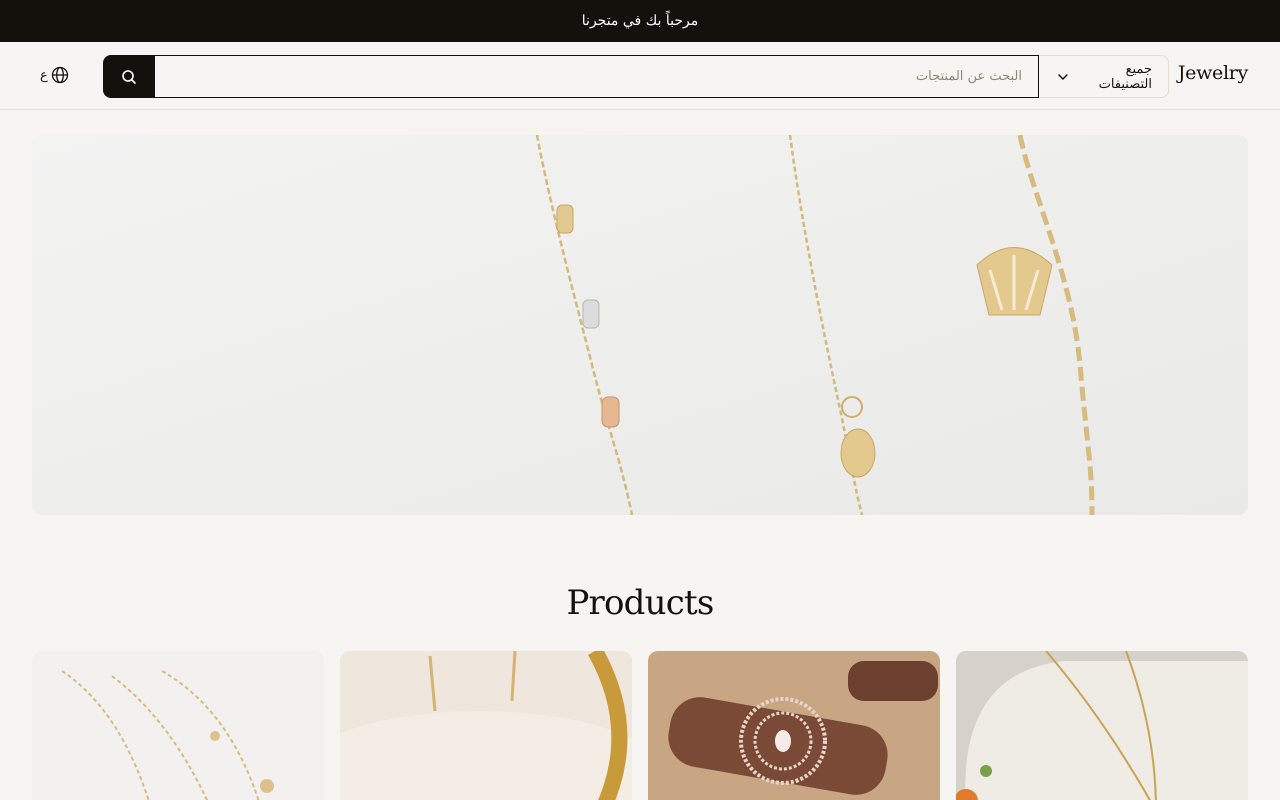 This screenshot has width=1280, height=800. What do you see at coordinates (596, 76) in the screenshot?
I see `search-input` at bounding box center [596, 76].